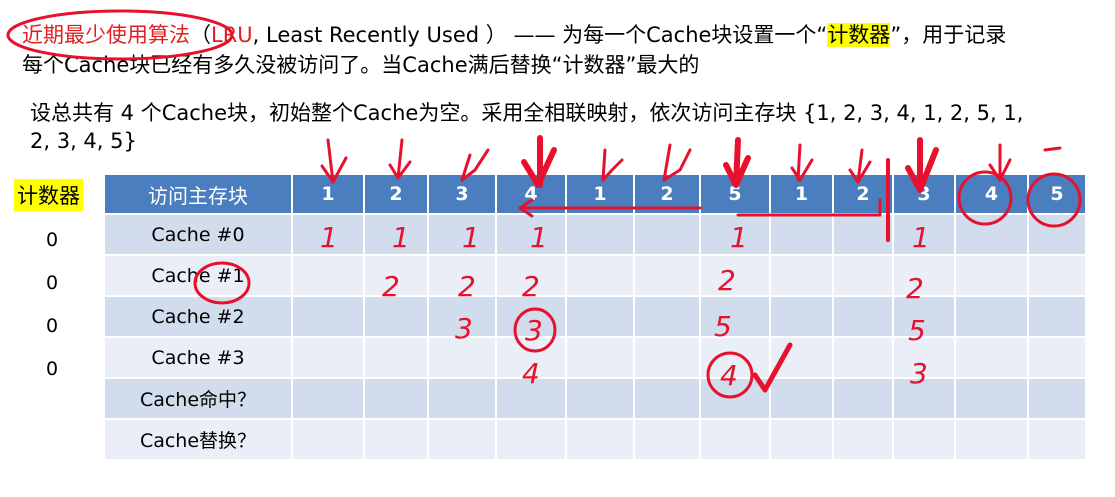  I want to click on row-label: Cache #0, so click(198, 234).